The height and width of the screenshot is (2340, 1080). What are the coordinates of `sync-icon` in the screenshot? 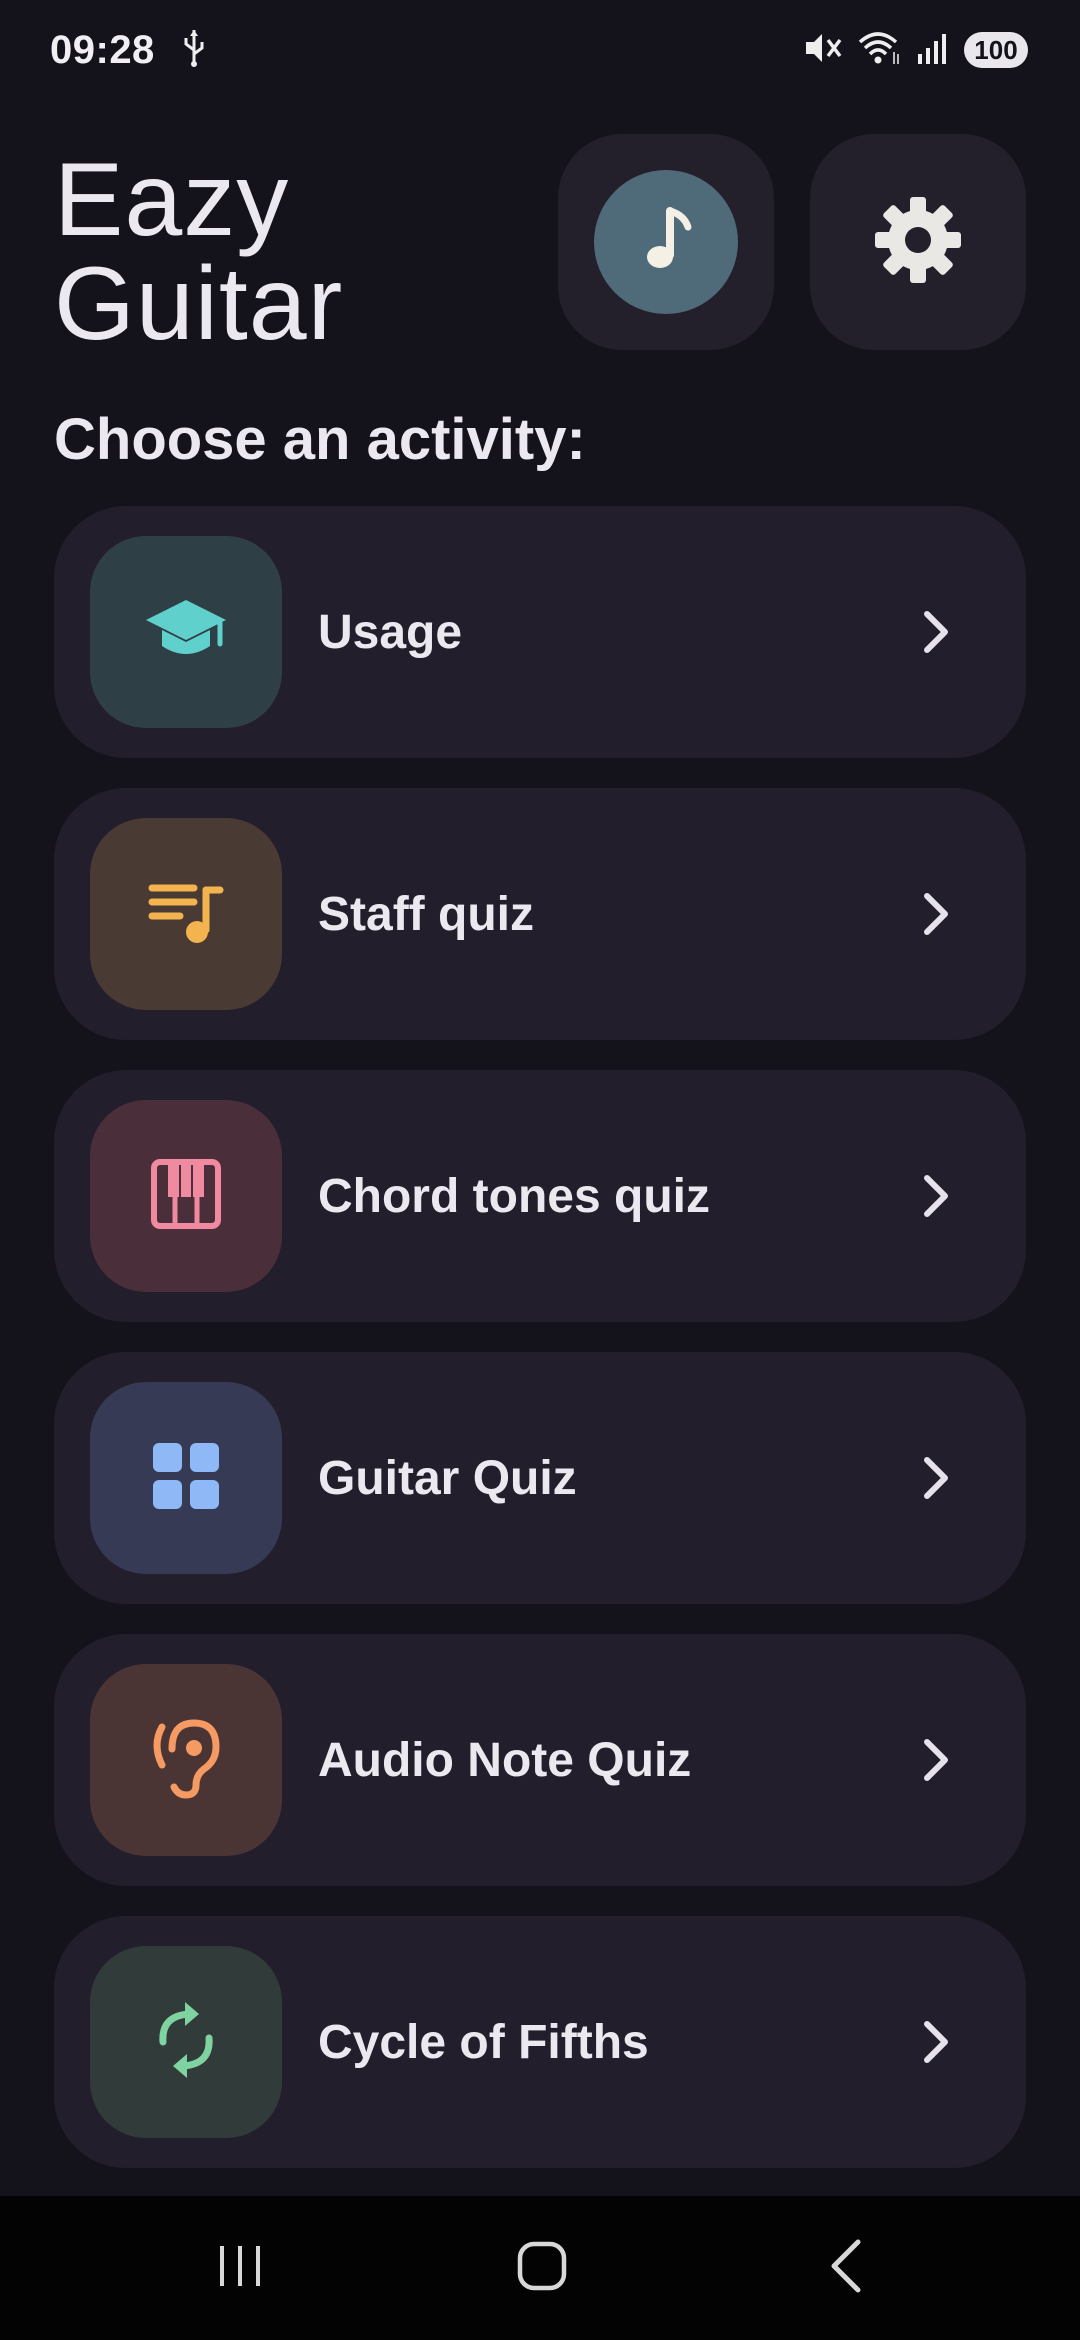 It's located at (186, 2042).